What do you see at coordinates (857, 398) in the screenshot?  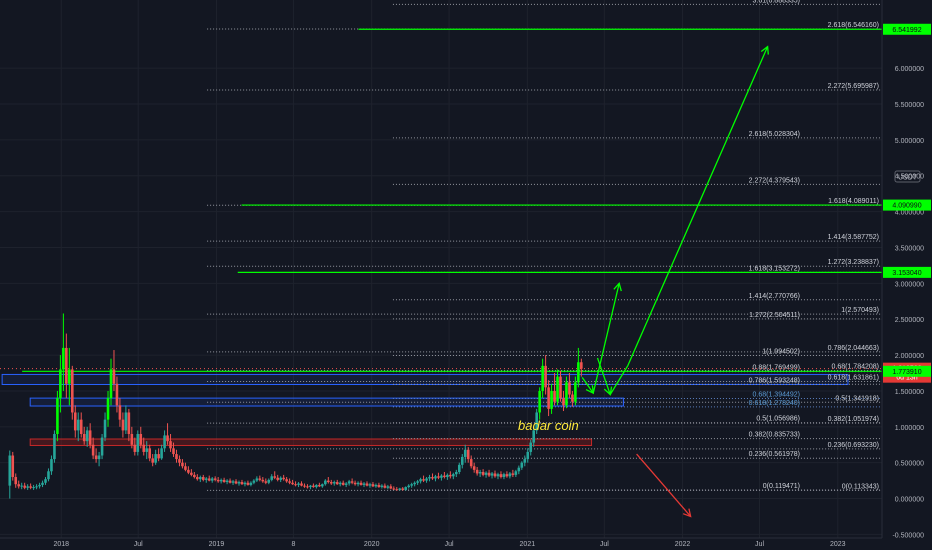 I see `fib-level-label: 0.5(1.341918)` at bounding box center [857, 398].